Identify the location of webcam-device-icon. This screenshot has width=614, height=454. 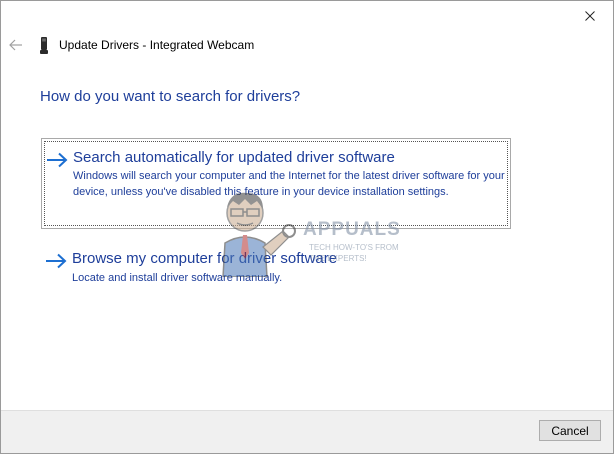
(44, 45).